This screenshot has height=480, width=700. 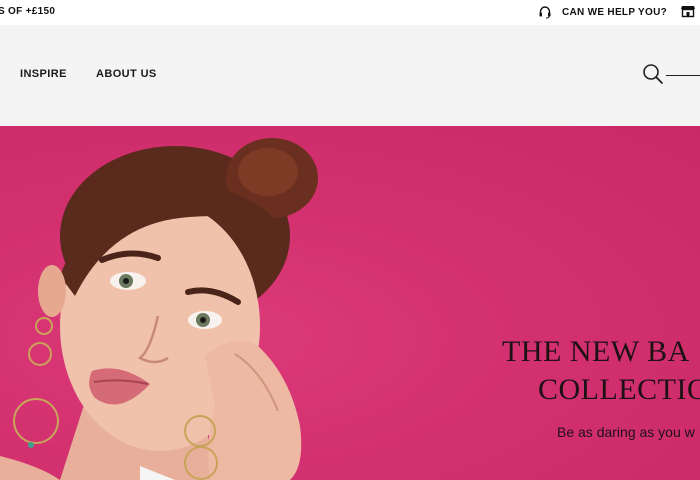 What do you see at coordinates (601, 371) in the screenshot?
I see `hero-title: THE NEW BA COLLECTIO` at bounding box center [601, 371].